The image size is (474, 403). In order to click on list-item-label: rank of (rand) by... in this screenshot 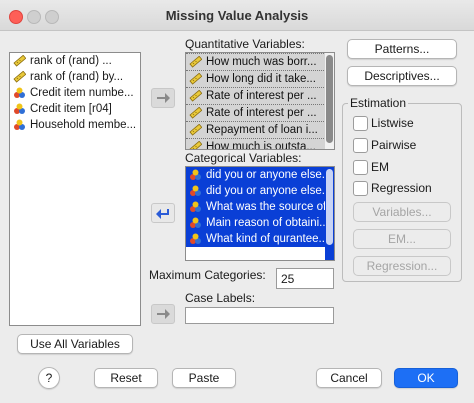, I will do `click(77, 77)`.